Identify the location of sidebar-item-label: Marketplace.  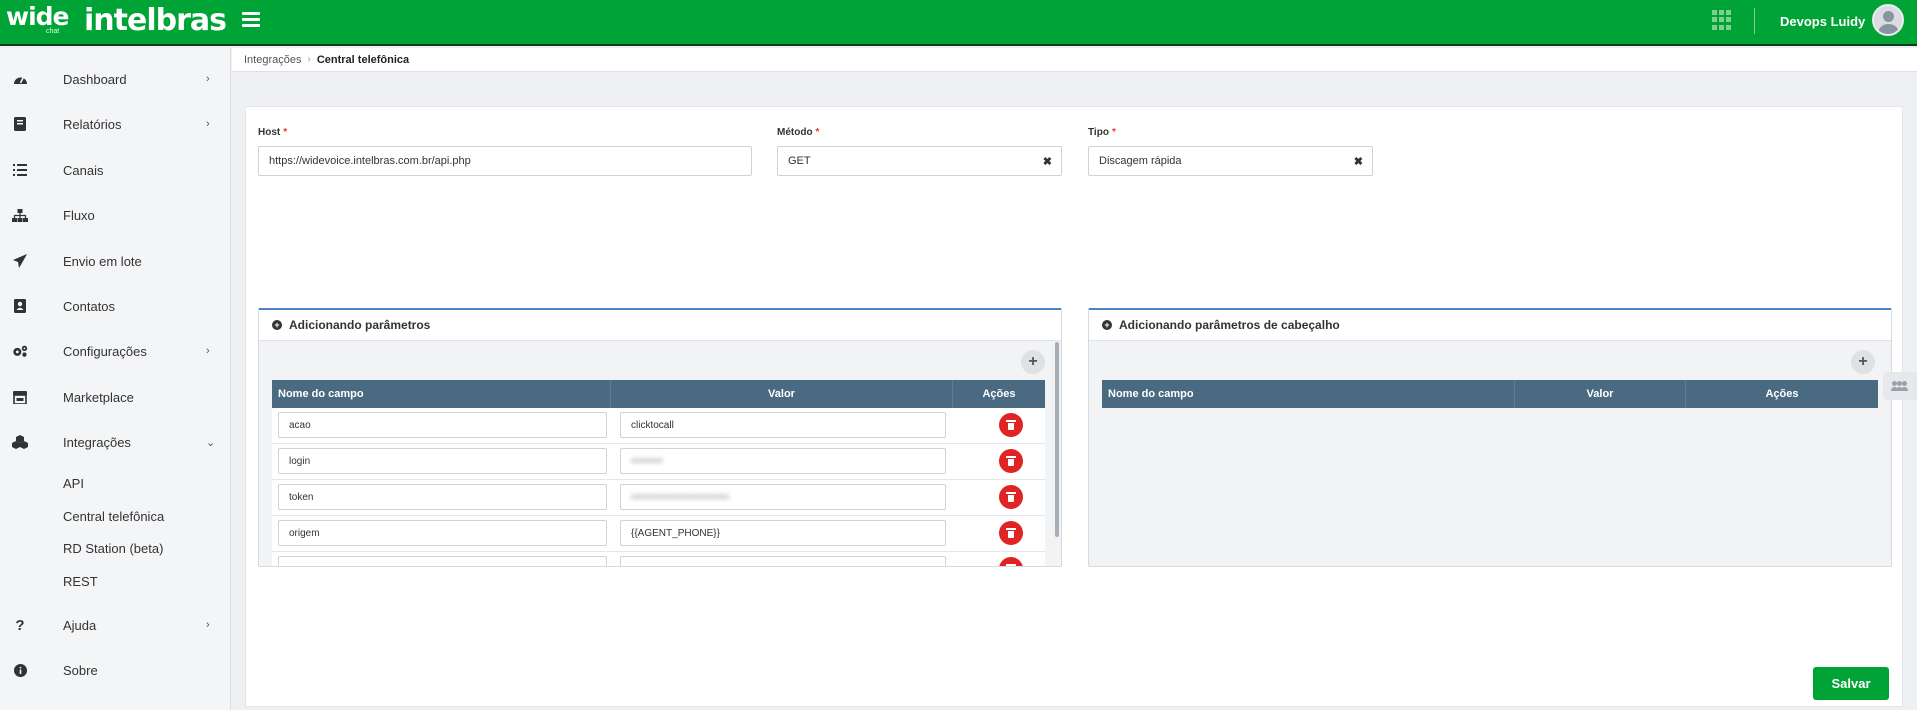
(98, 397).